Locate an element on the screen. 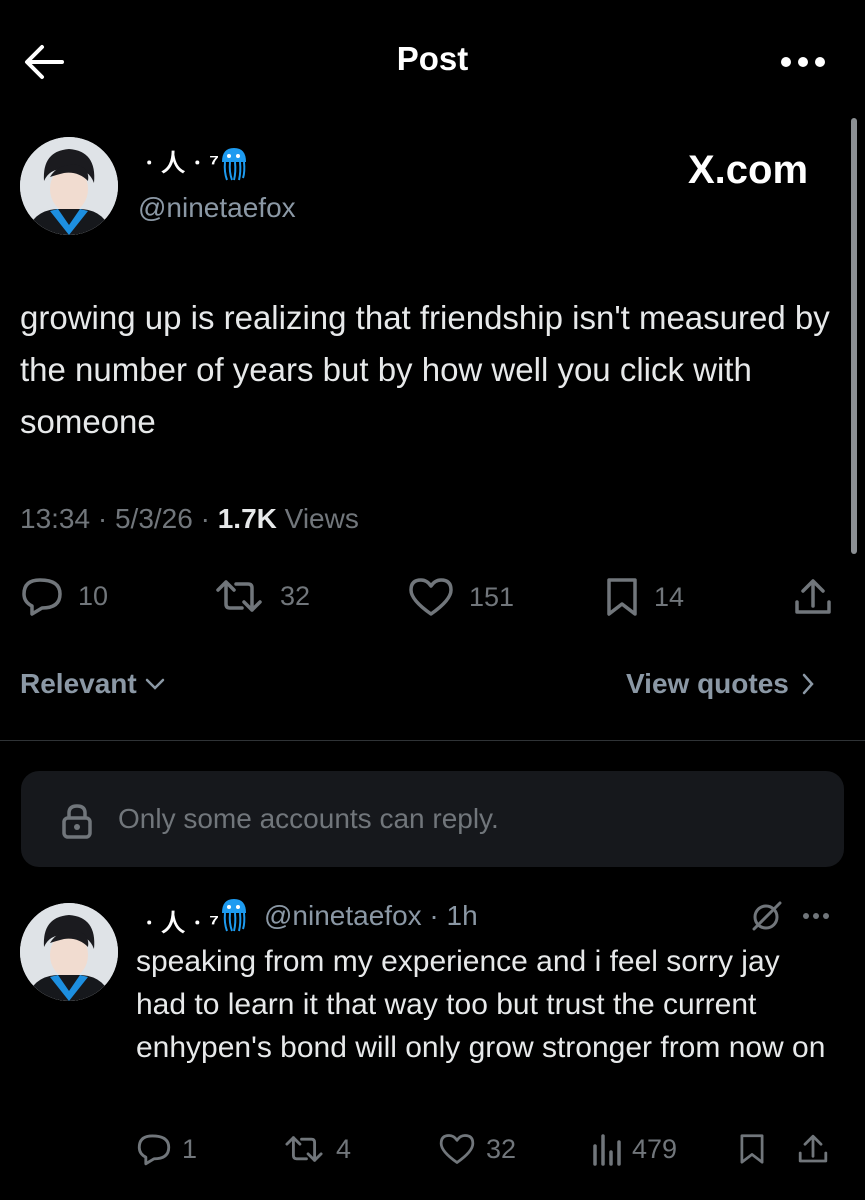 Image resolution: width=865 pixels, height=1200 pixels. more-options-button is located at coordinates (803, 62).